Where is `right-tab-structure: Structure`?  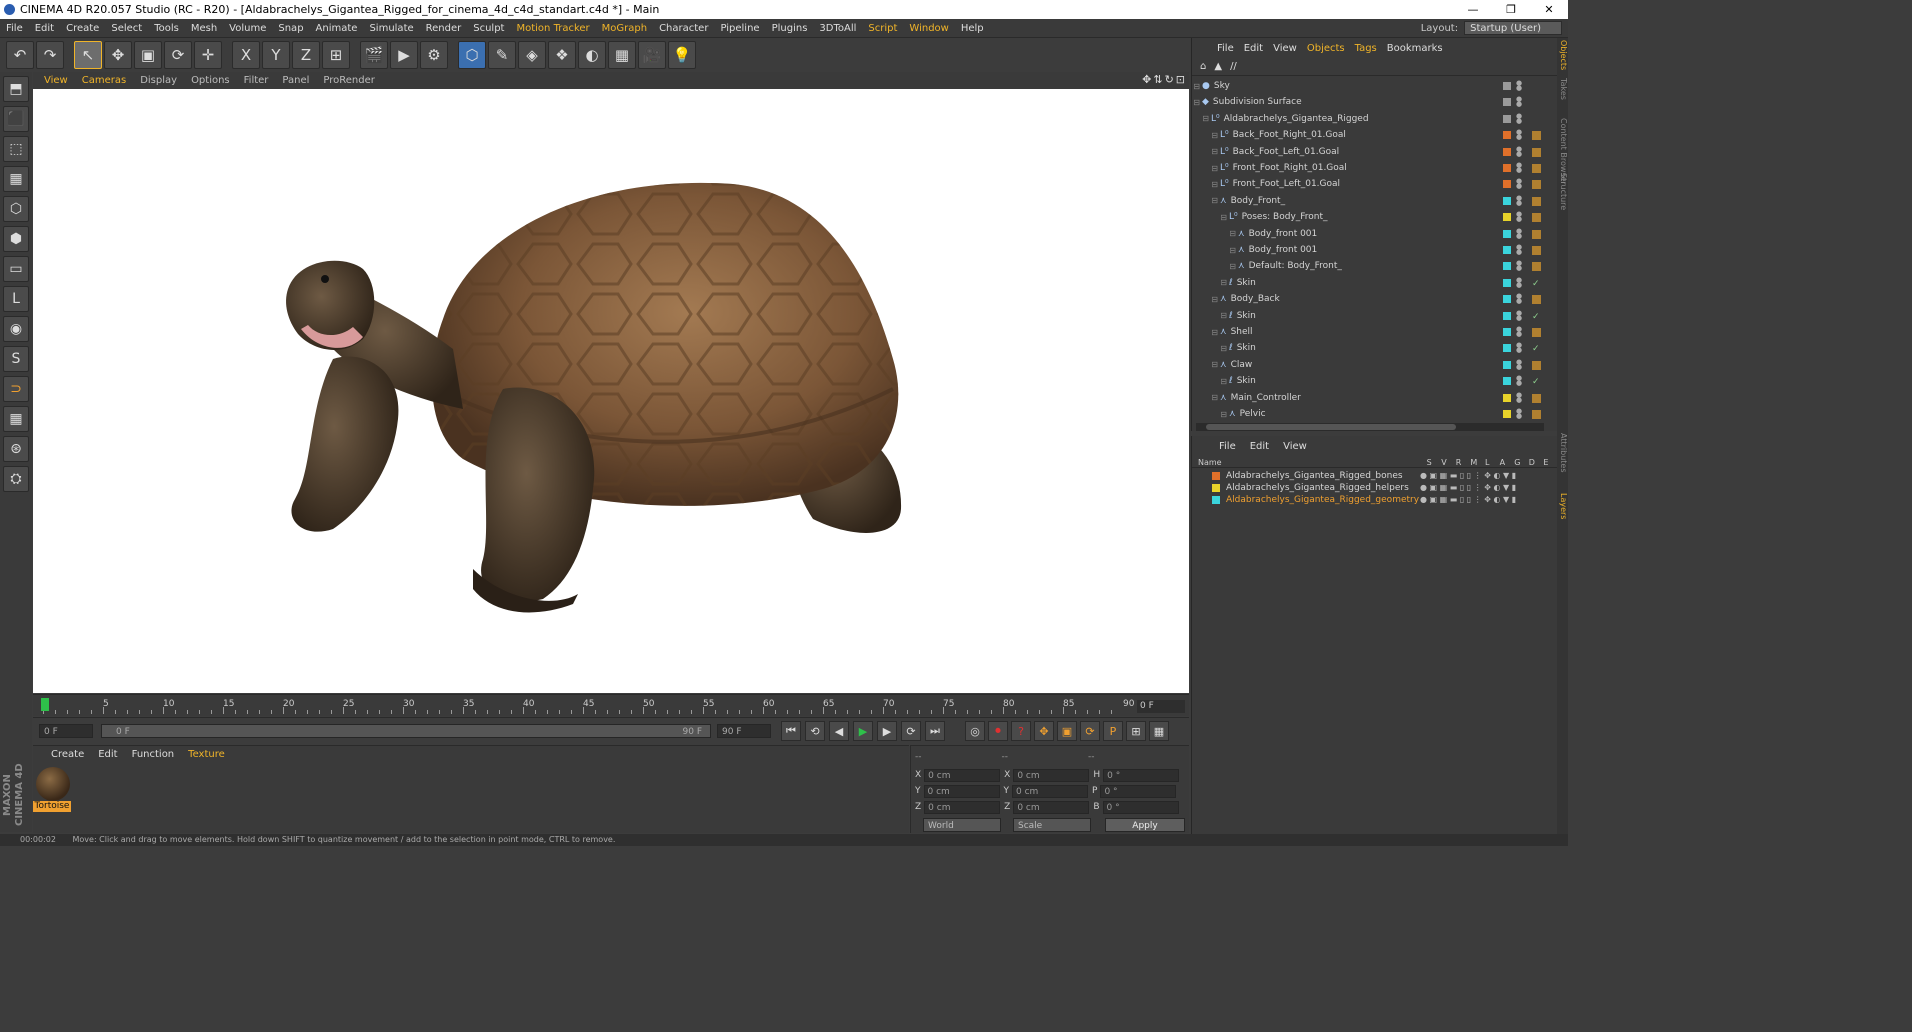 right-tab-structure: Structure is located at coordinates (1562, 191).